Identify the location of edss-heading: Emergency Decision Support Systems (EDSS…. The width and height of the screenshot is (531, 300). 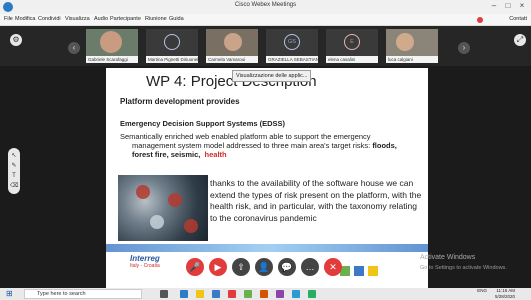
(203, 123).